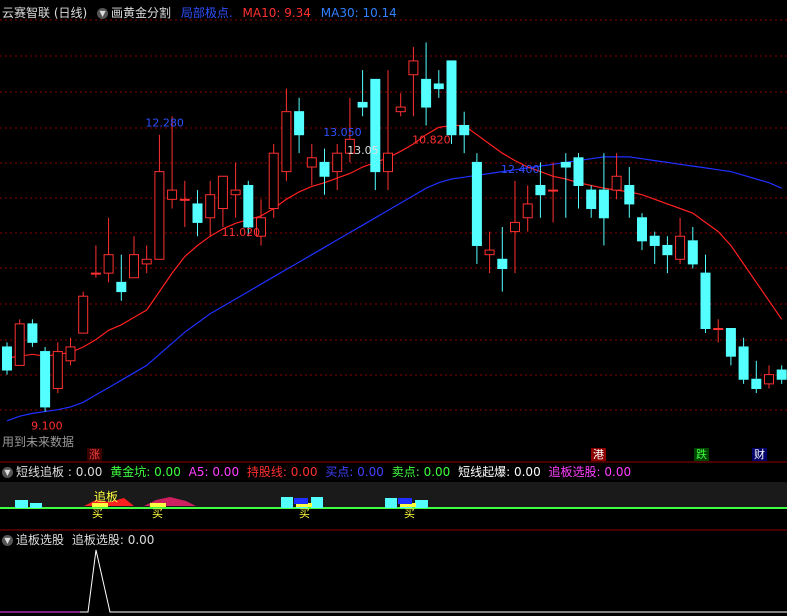 The width and height of the screenshot is (787, 616). I want to click on sub1-value-sell-point: 卖点: 0.00, so click(421, 472).